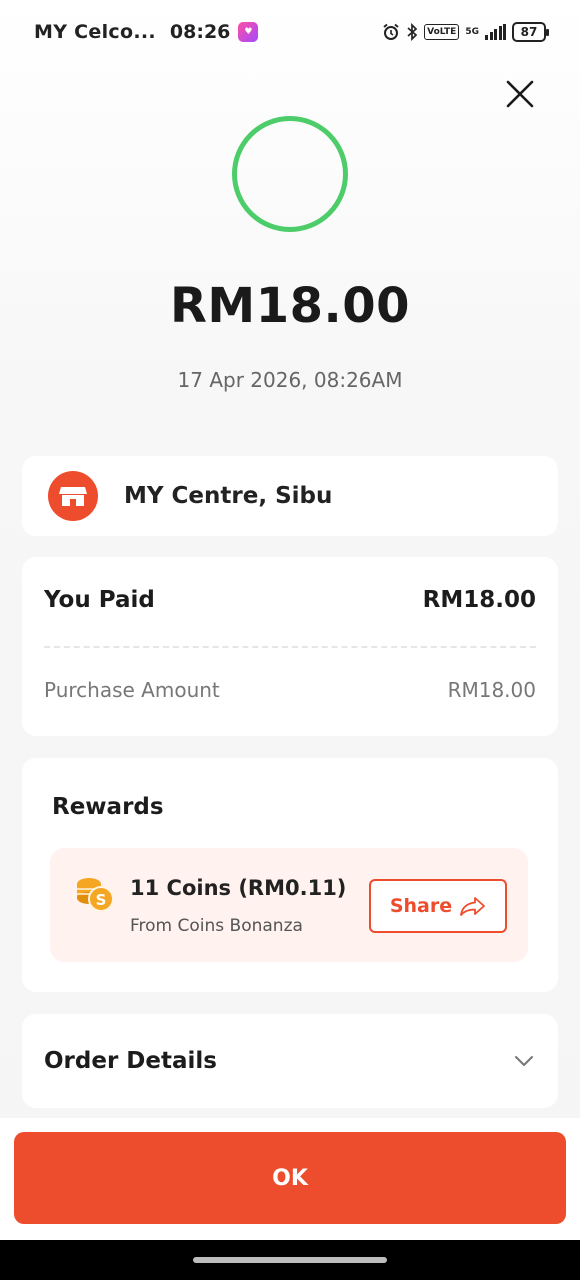  Describe the element at coordinates (108, 807) in the screenshot. I see `rewards-title: Rewards` at that location.